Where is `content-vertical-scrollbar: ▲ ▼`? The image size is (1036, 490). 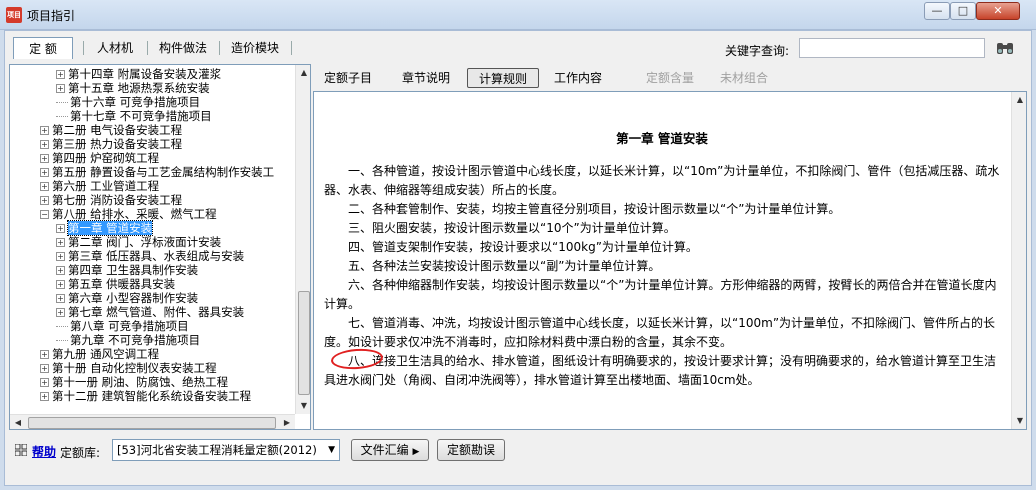 content-vertical-scrollbar: ▲ ▼ is located at coordinates (1018, 260).